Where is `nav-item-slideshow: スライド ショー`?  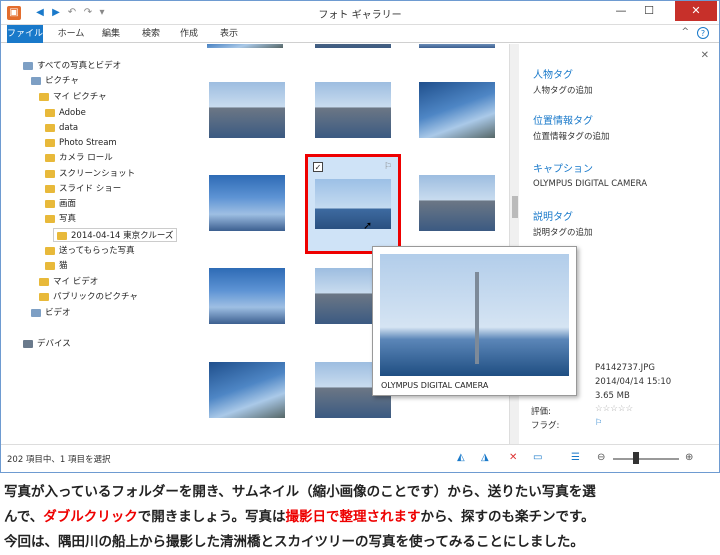 nav-item-slideshow: スライド ショー is located at coordinates (83, 189).